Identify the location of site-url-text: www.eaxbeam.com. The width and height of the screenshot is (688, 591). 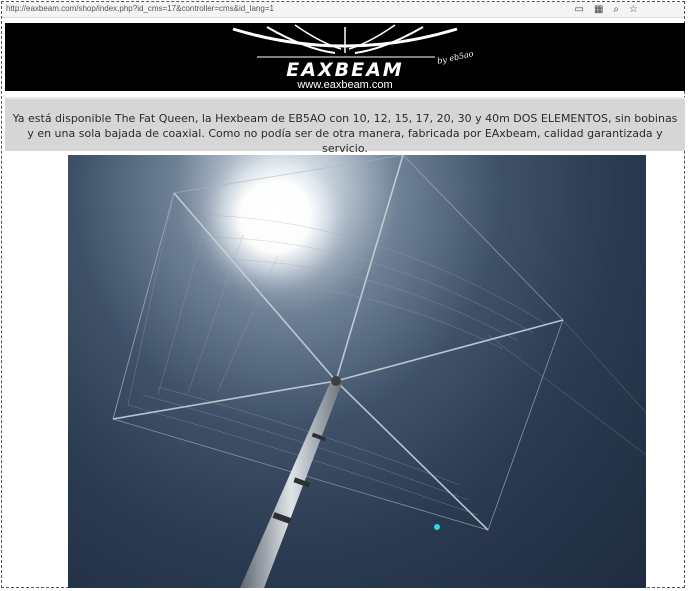
(345, 85).